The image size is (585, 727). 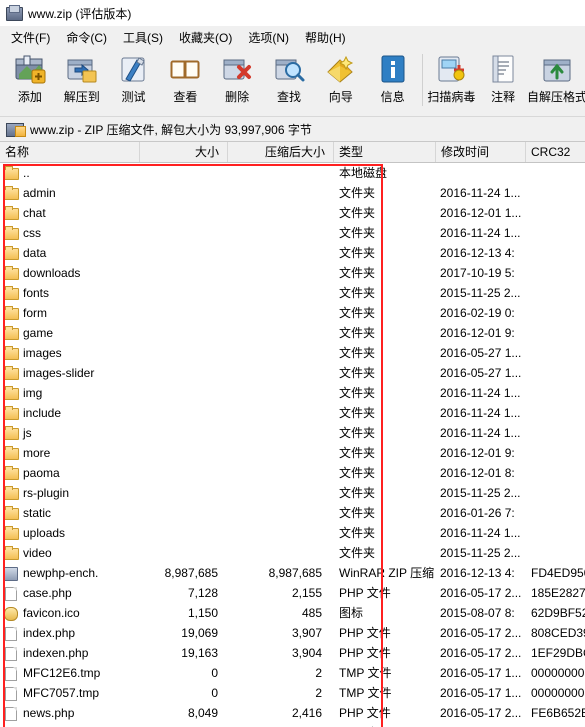 I want to click on file-name-cell: newsshow.php, so click(x=70, y=725).